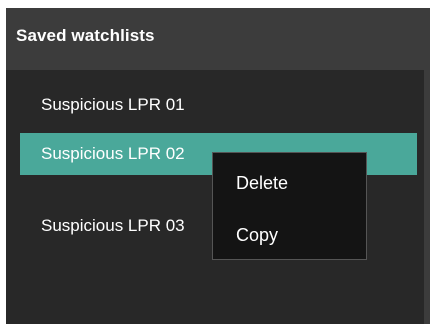 This screenshot has width=430, height=324. What do you see at coordinates (218, 105) in the screenshot?
I see `watchlist-item: Suspicious LPR 01` at bounding box center [218, 105].